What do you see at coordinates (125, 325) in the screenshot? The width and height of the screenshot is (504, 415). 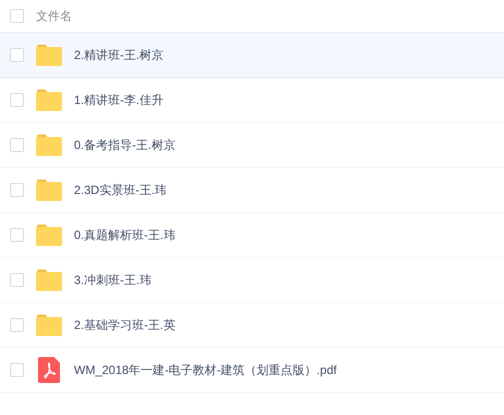 I see `file-name: 2.基础学习班-王.英` at bounding box center [125, 325].